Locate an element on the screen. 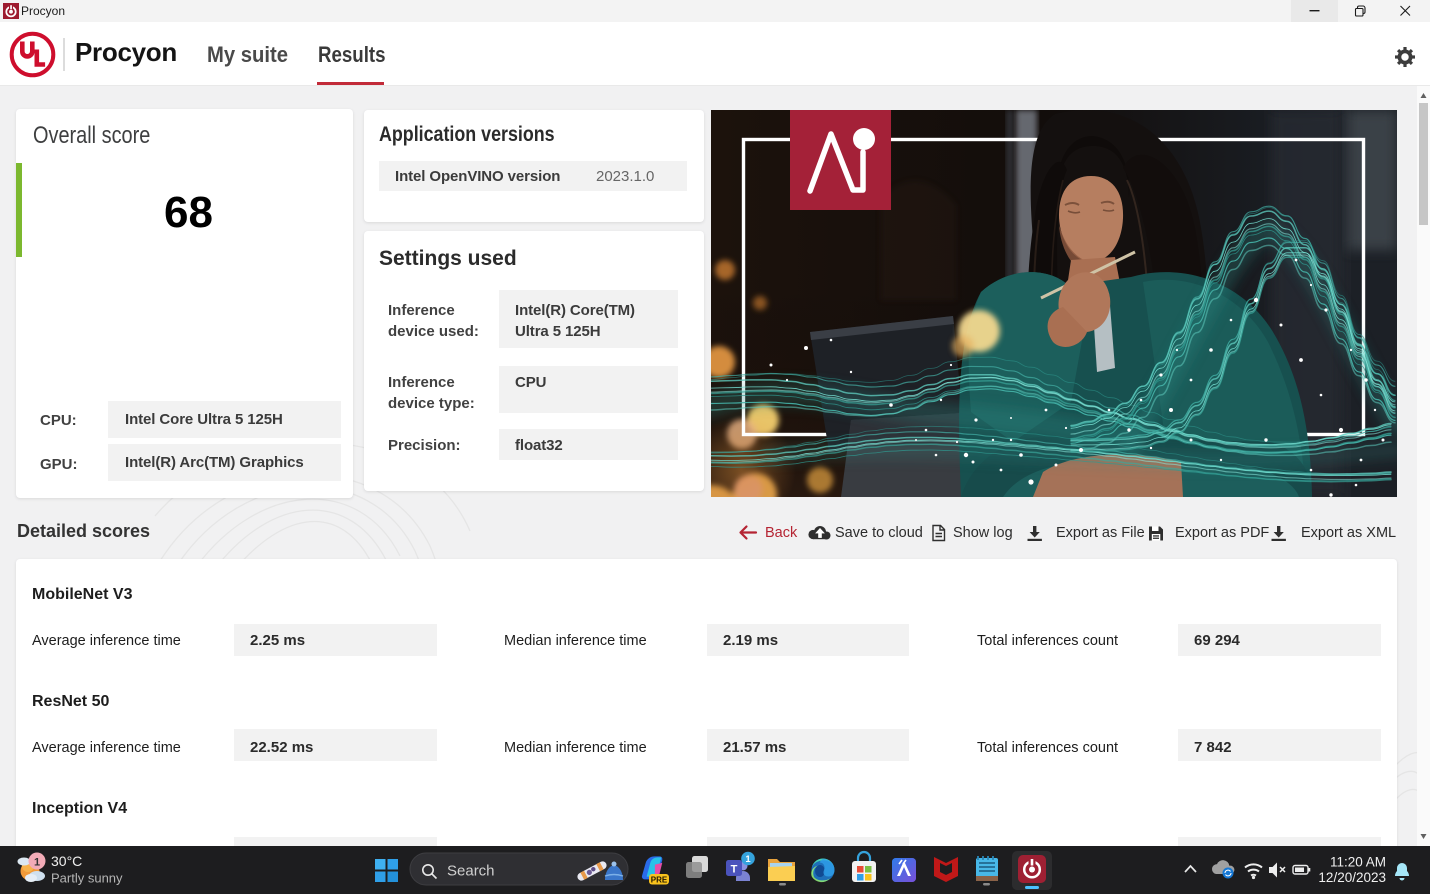 Image resolution: width=1430 pixels, height=894 pixels. svg-text: Search is located at coordinates (471, 871).